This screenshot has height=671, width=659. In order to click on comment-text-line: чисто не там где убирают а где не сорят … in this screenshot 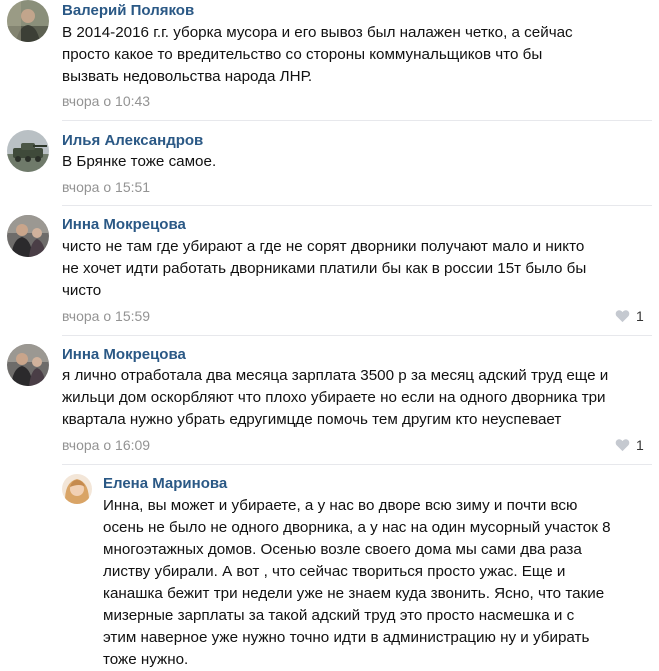, I will do `click(323, 246)`.